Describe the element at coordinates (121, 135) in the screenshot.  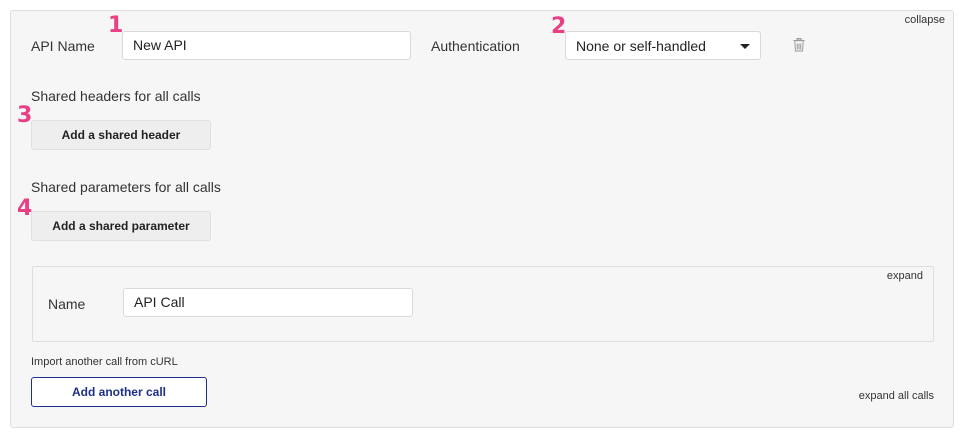
I see `add-shared-header-button: Add a shared header` at that location.